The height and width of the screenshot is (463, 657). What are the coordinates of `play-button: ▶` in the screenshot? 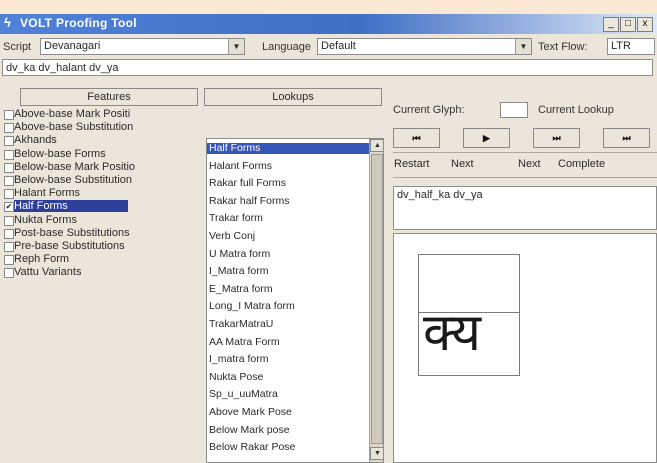 It's located at (486, 138).